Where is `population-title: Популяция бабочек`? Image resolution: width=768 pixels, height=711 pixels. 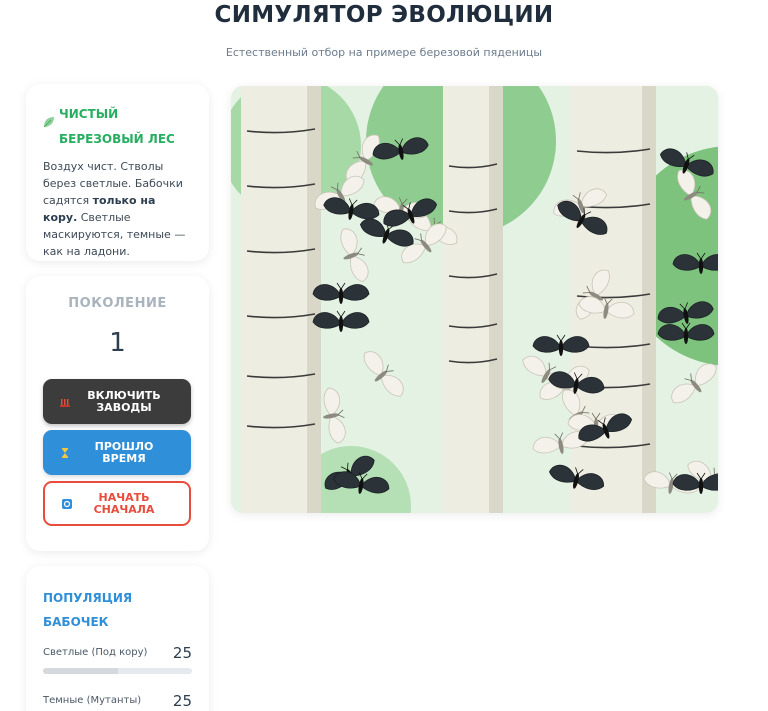 population-title: Популяция бабочек is located at coordinates (117, 610).